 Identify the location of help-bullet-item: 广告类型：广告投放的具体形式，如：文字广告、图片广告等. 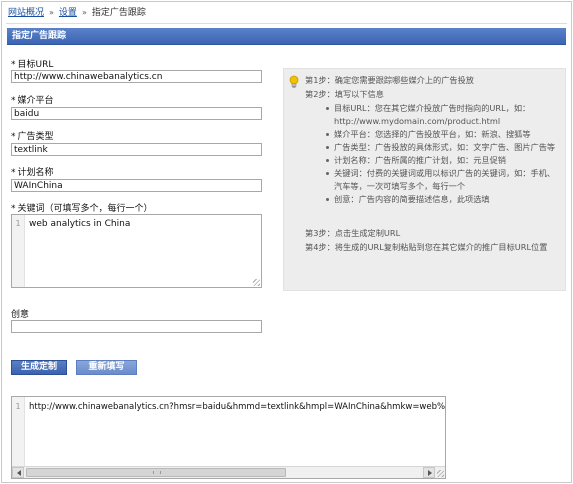
(444, 147).